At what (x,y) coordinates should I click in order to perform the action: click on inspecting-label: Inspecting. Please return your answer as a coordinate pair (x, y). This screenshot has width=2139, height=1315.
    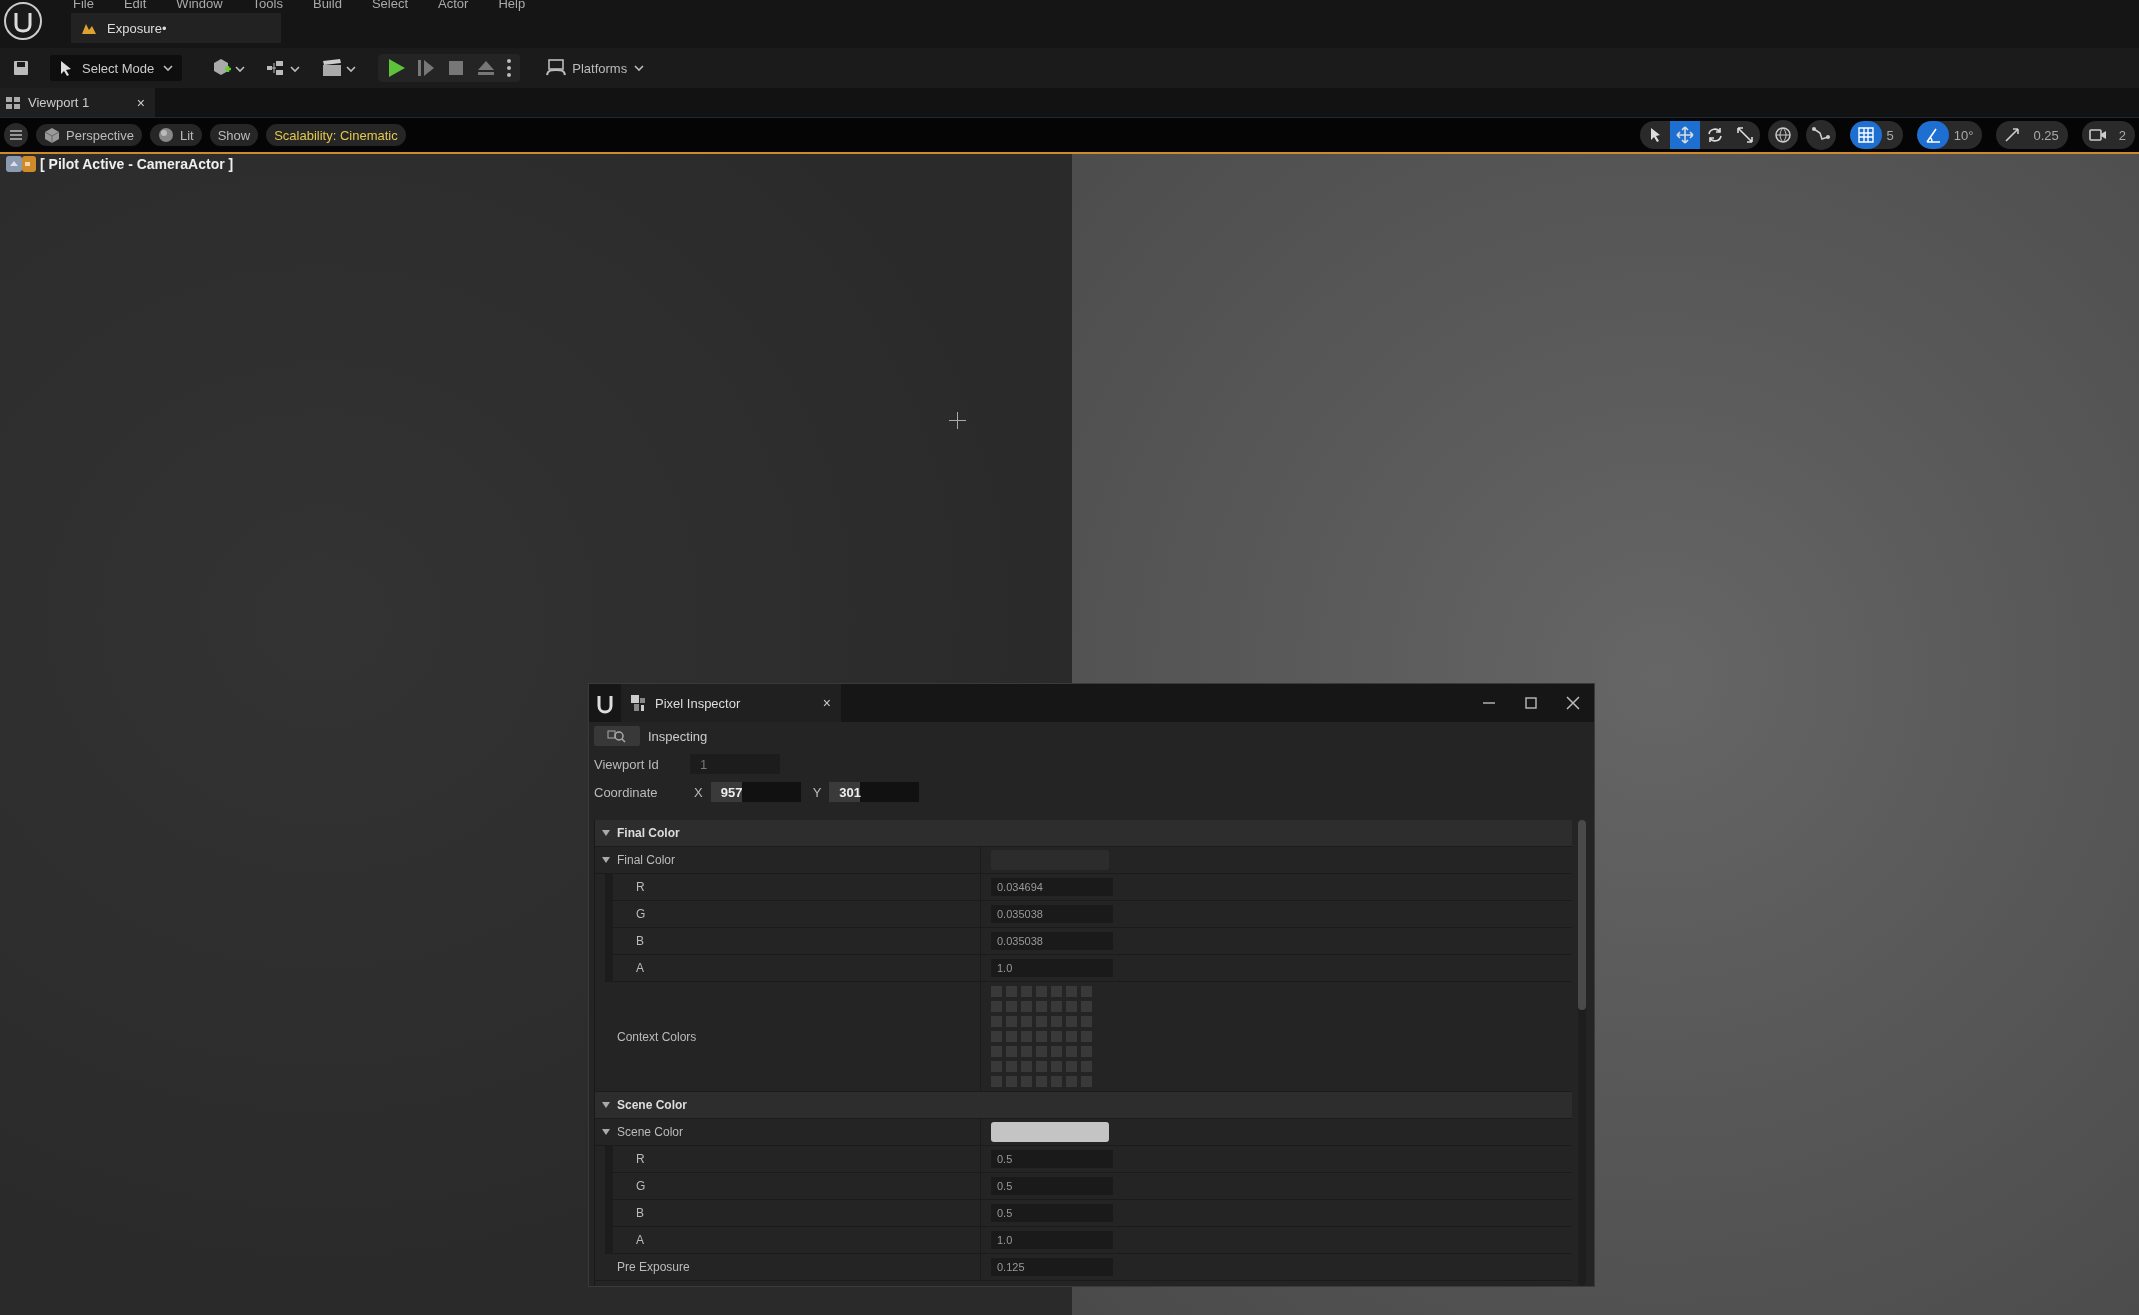
    Looking at the image, I should click on (678, 736).